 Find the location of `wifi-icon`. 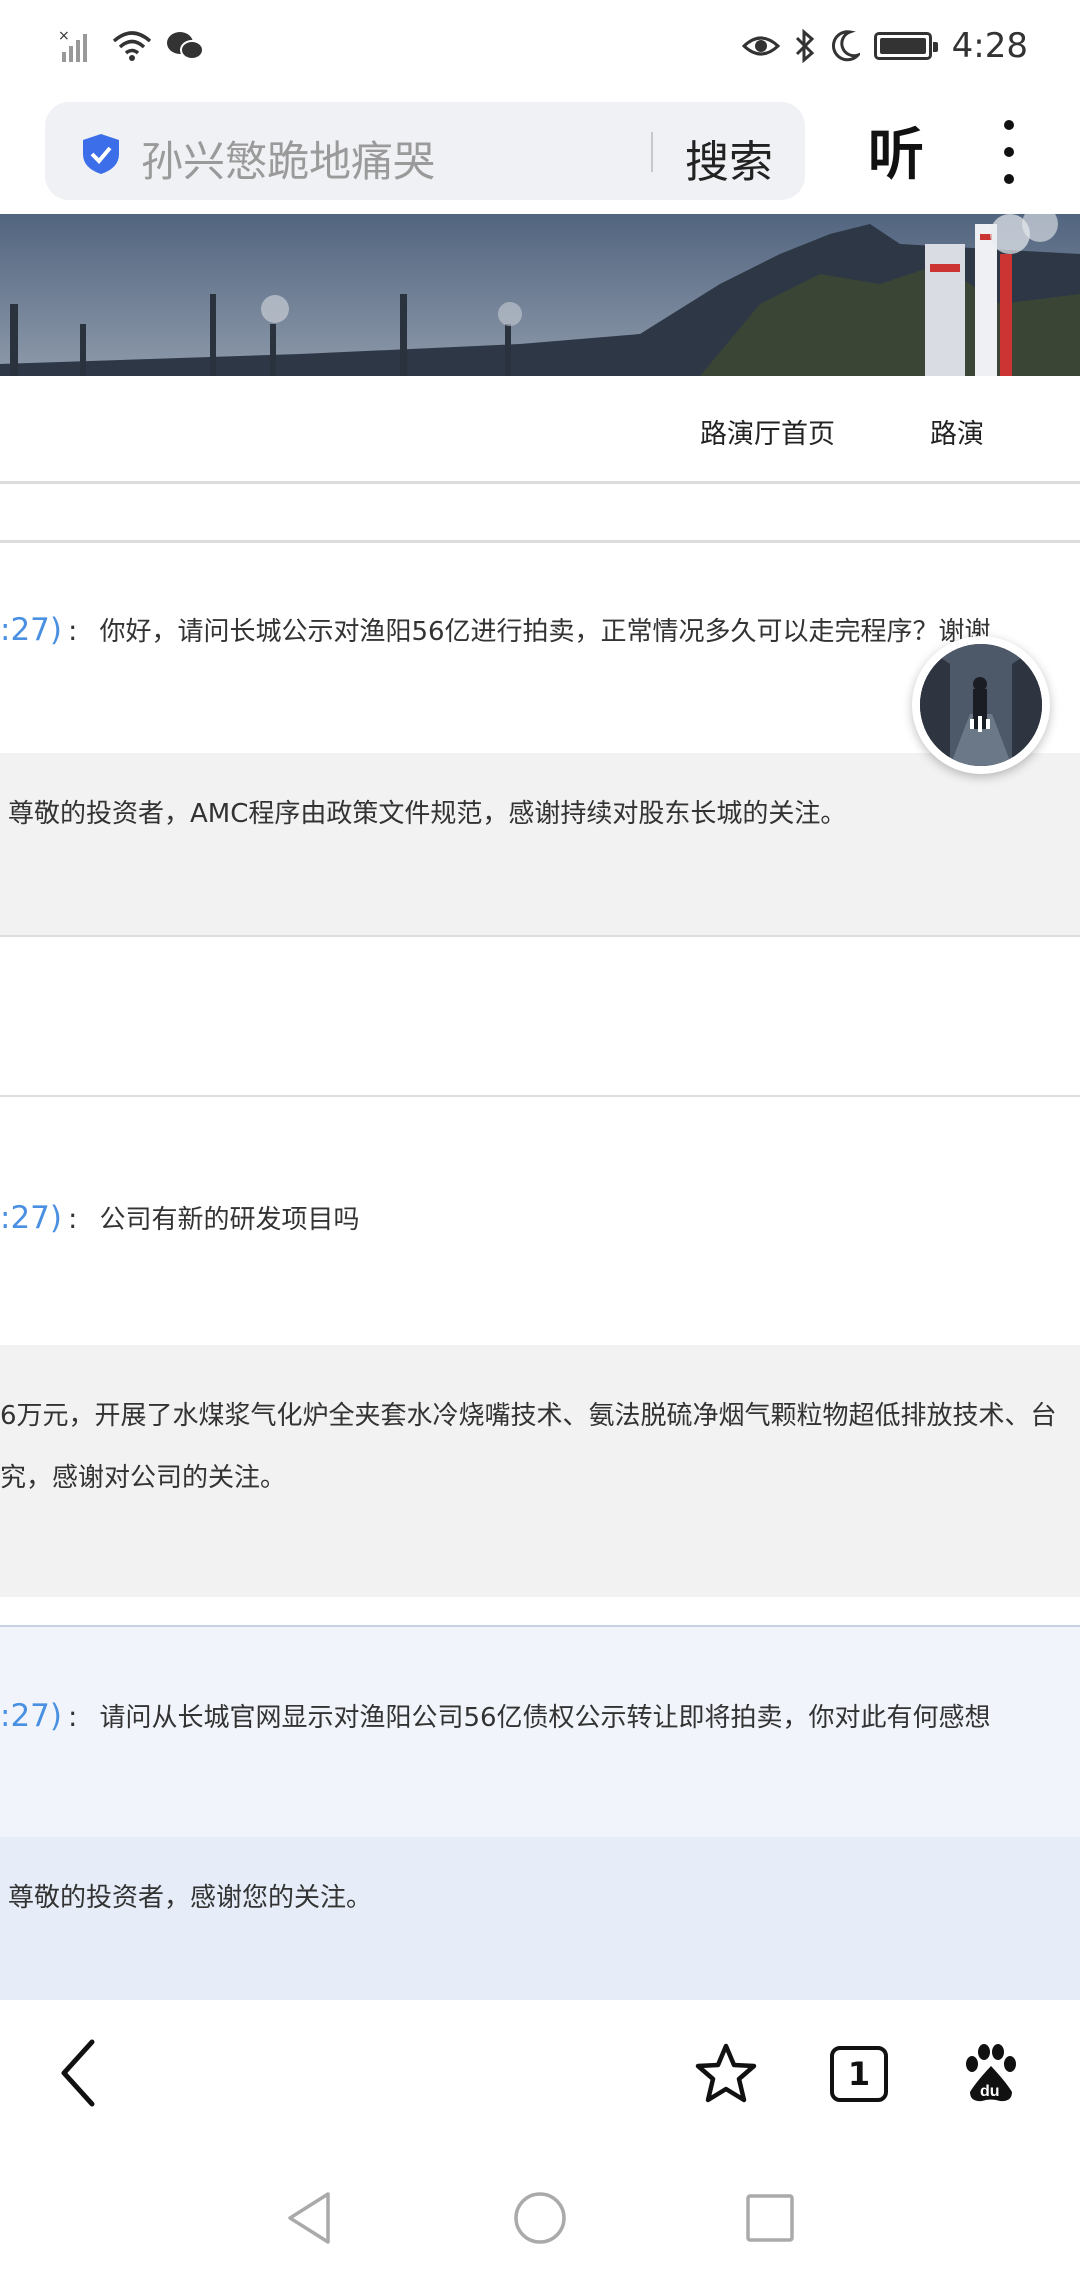

wifi-icon is located at coordinates (132, 46).